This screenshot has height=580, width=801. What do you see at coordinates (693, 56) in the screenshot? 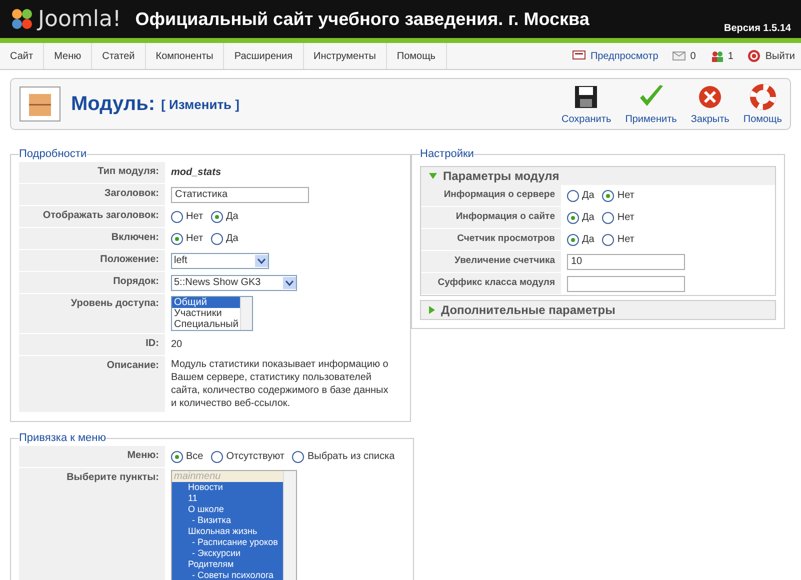
I see `status-count: 0` at bounding box center [693, 56].